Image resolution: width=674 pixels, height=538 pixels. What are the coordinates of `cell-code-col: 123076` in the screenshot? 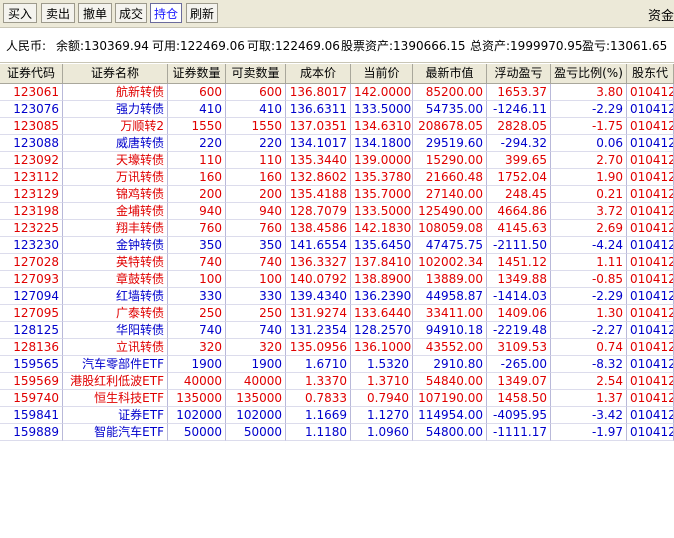 It's located at (31, 109).